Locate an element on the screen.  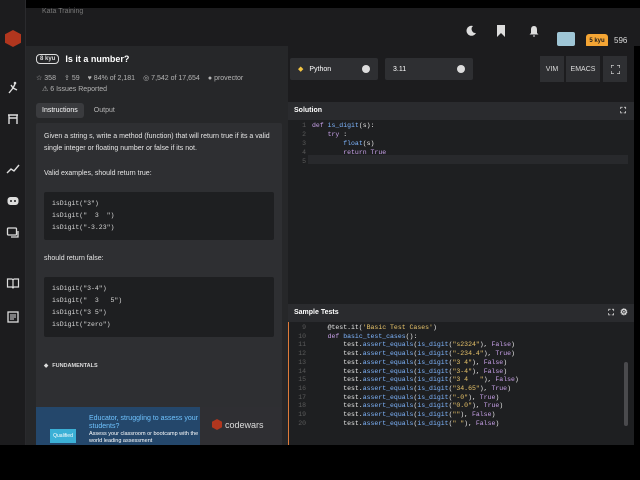
tag-label: FUNDAMENTALS is located at coordinates (75, 366).